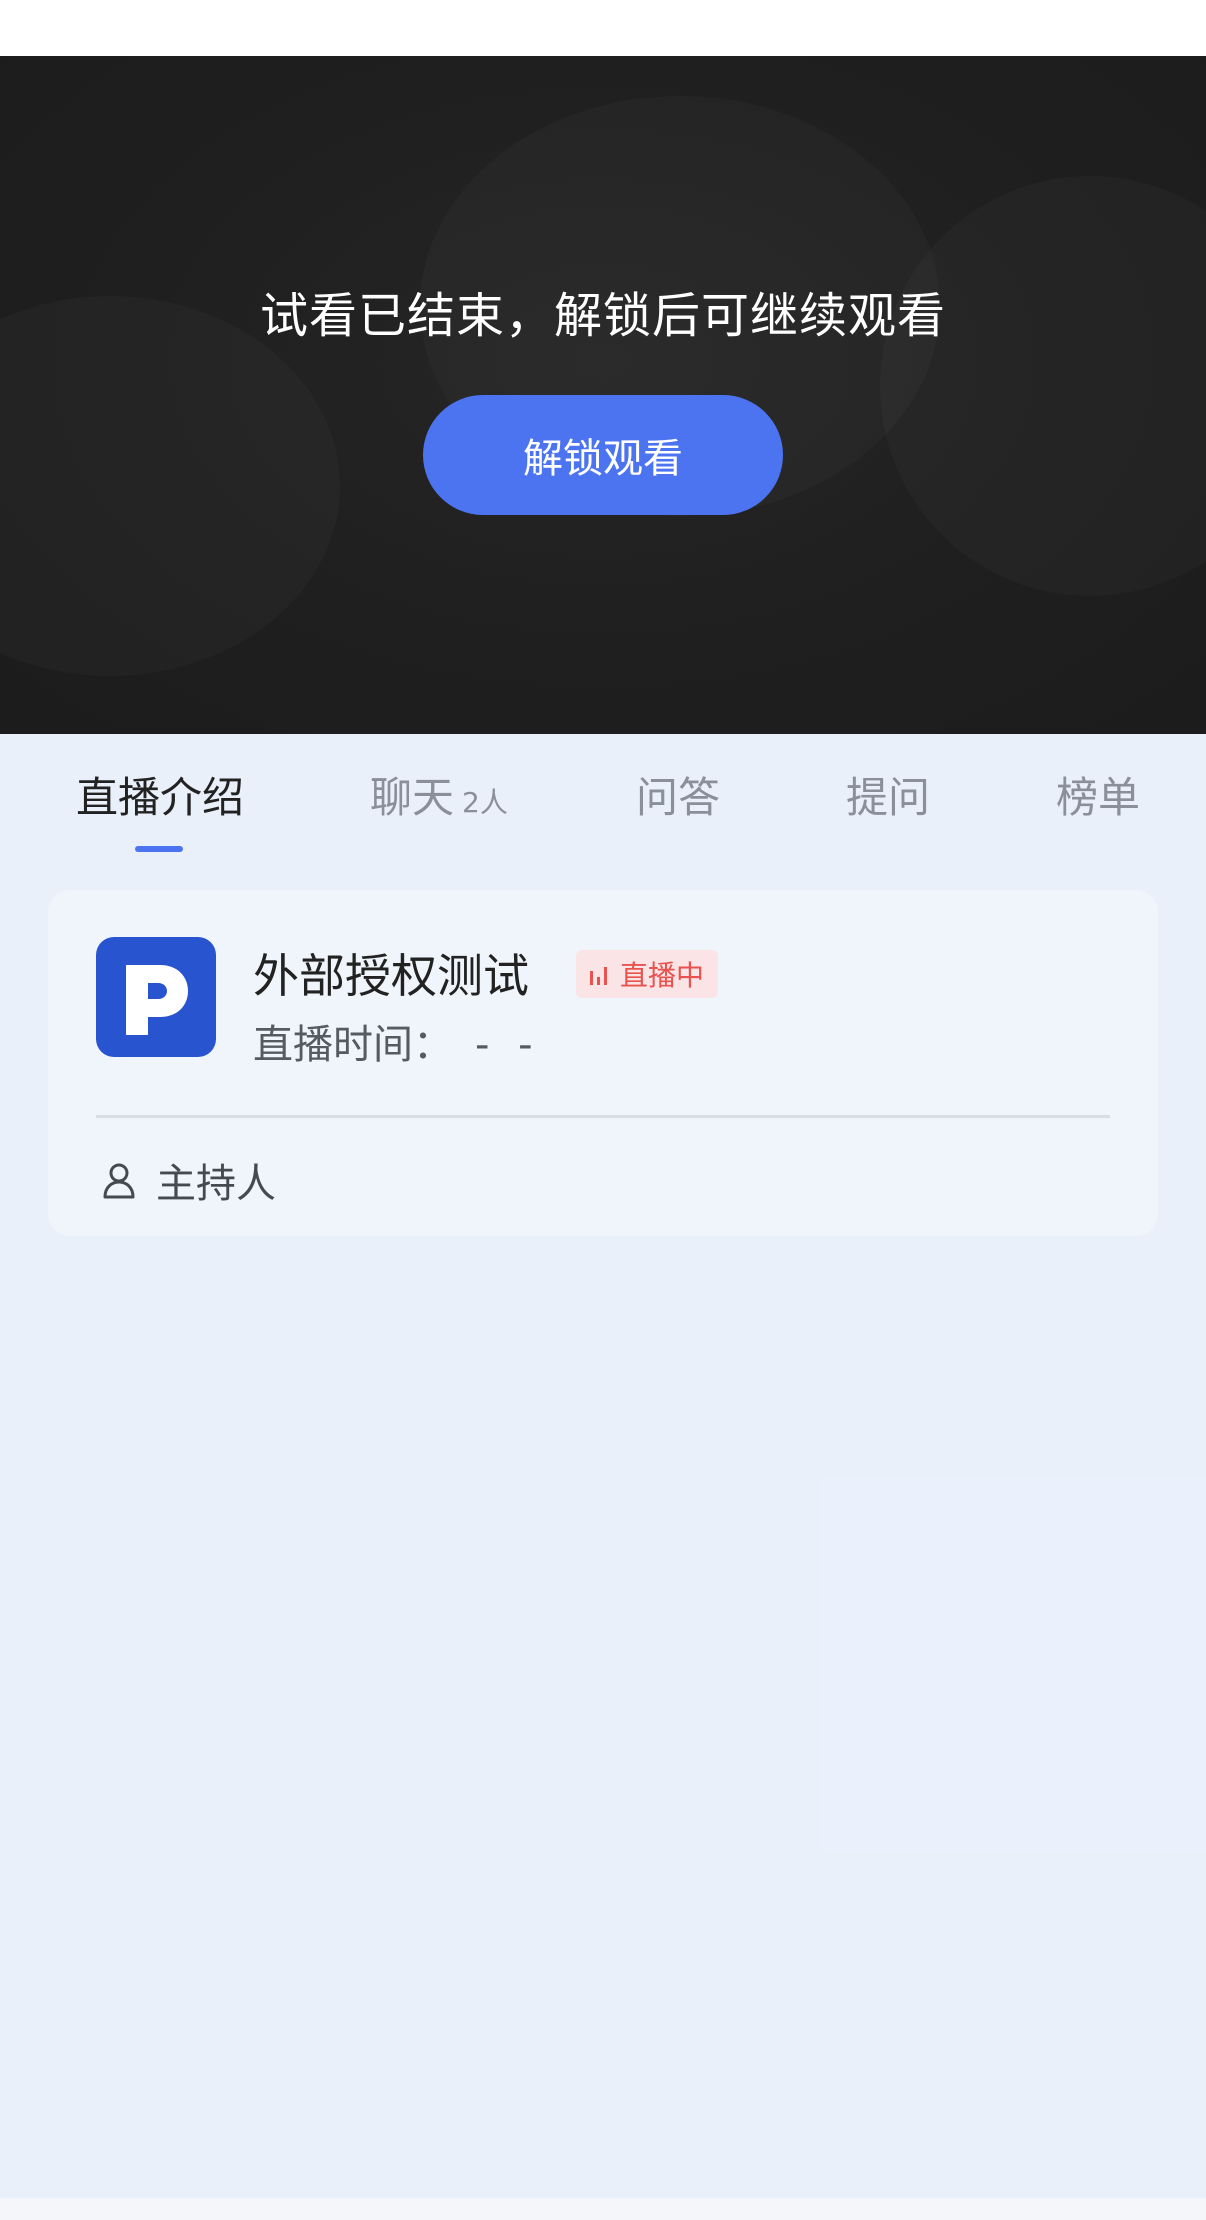  I want to click on active-tab-indicator, so click(159, 849).